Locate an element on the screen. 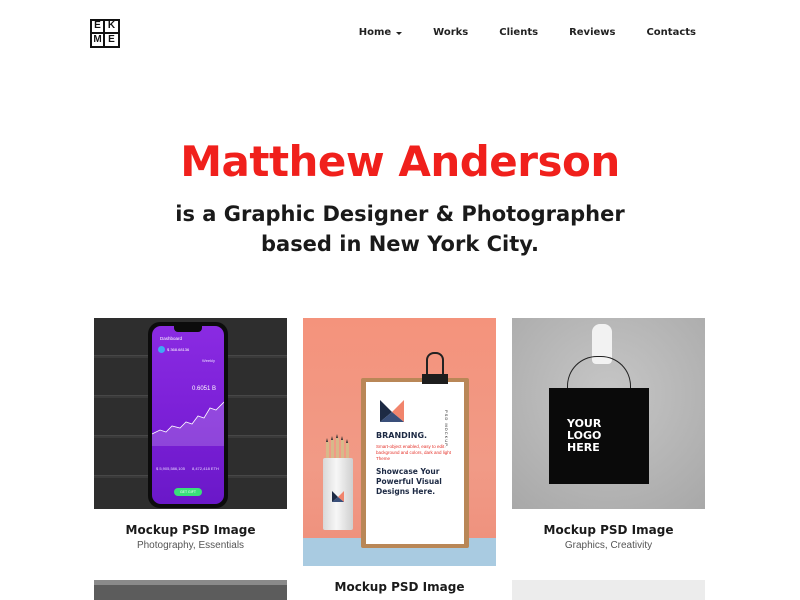 The height and width of the screenshot is (600, 800). phone-notch is located at coordinates (188, 329).